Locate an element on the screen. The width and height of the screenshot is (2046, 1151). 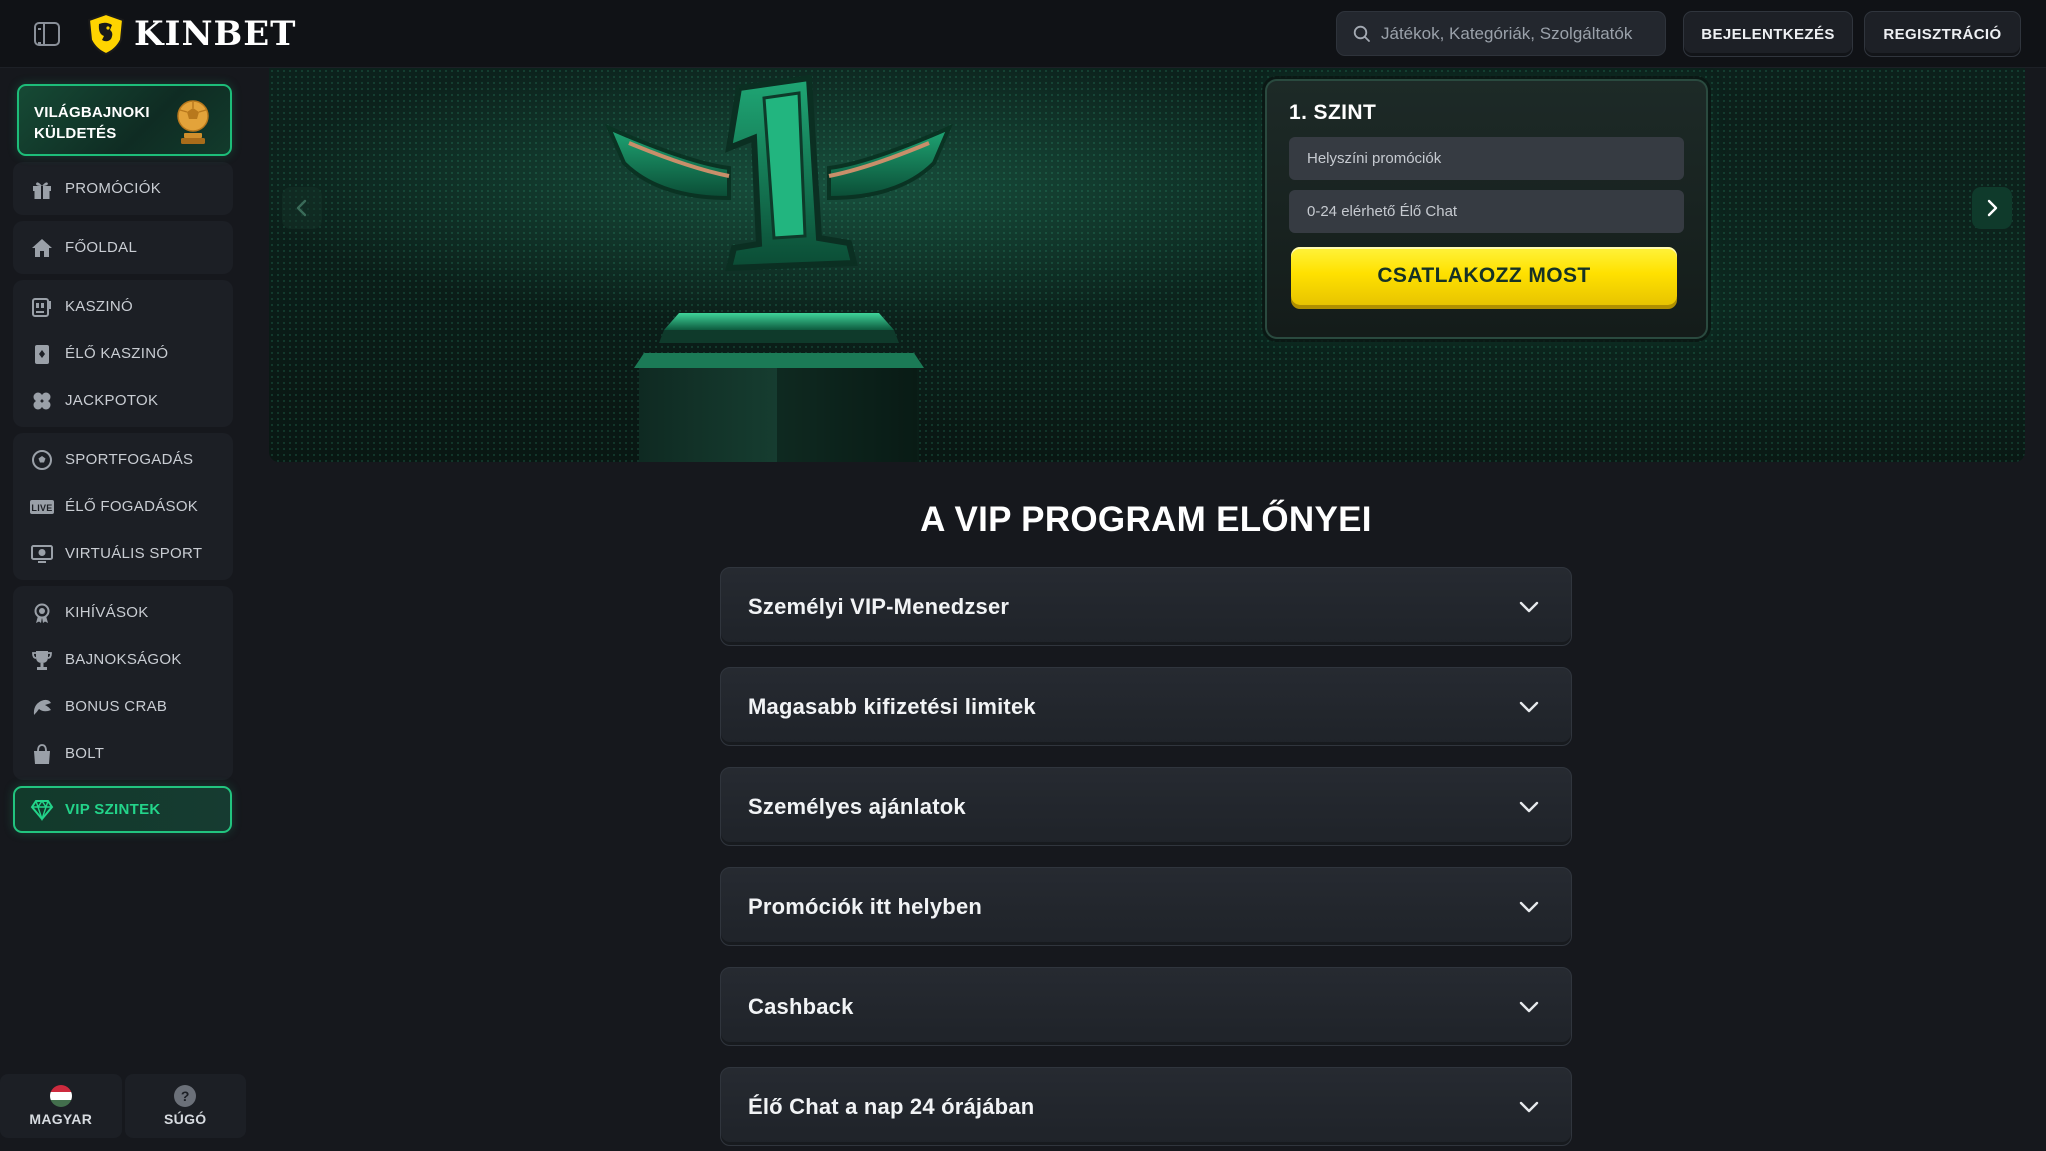
sidebar-item-shop: BOLT is located at coordinates (123, 753).